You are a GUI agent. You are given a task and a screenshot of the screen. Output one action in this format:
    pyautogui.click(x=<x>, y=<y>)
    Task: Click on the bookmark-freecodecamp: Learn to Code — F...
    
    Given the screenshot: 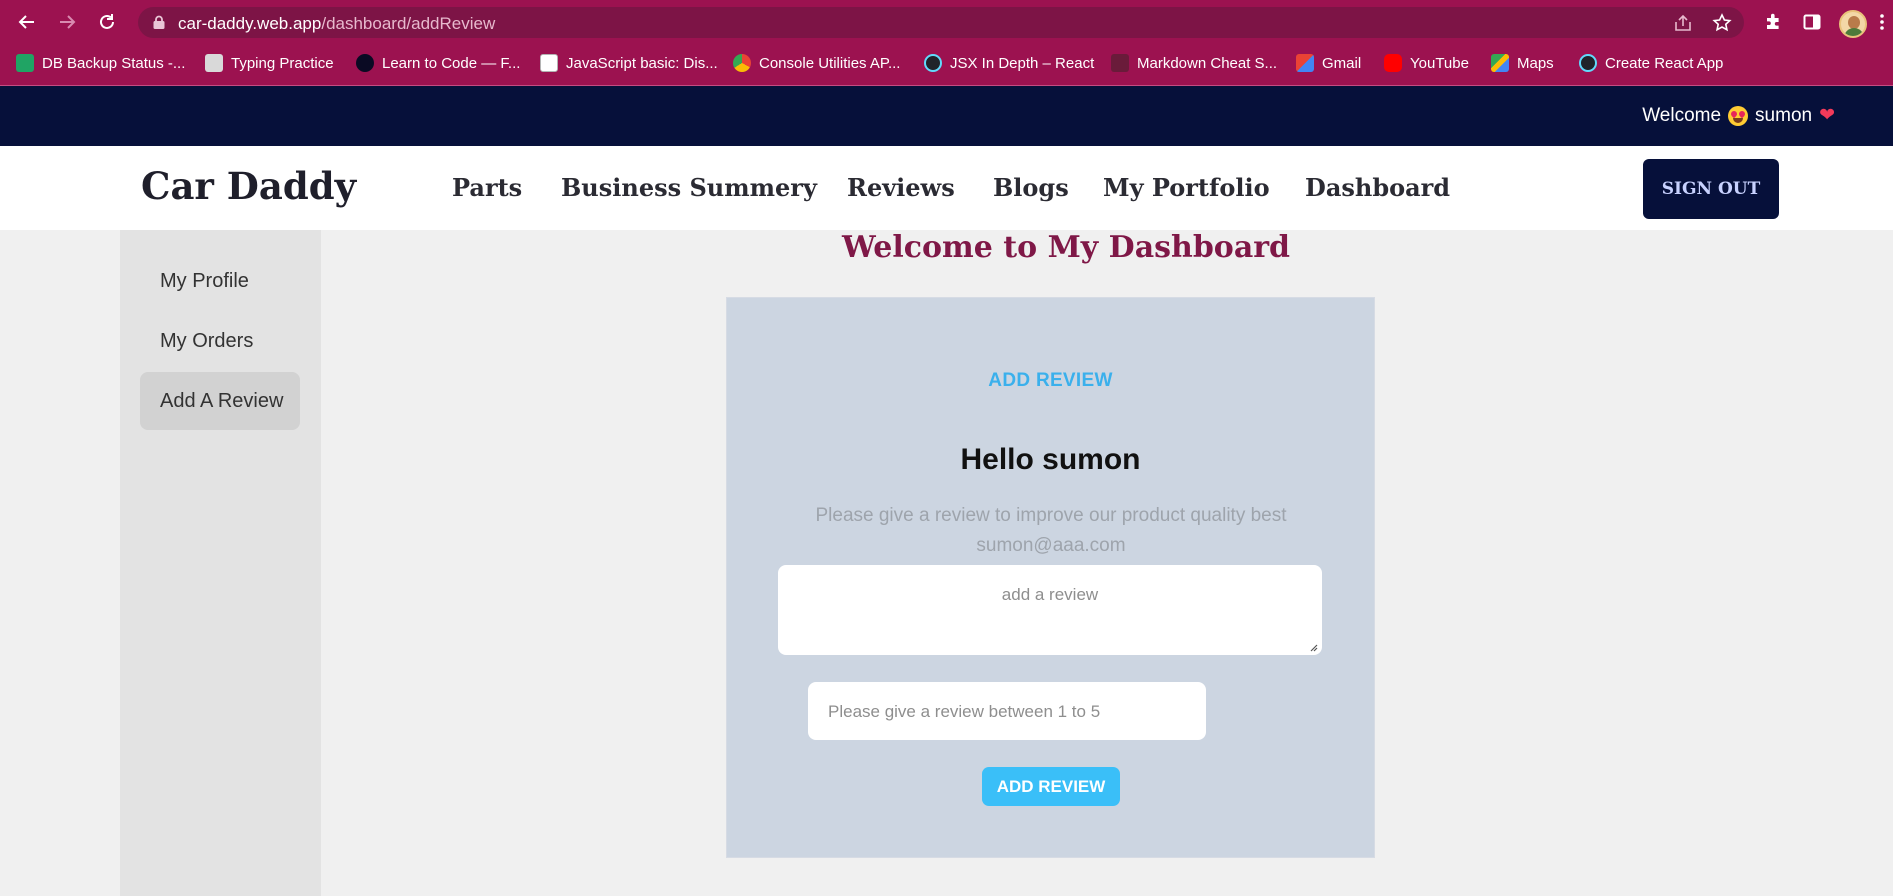 What is the action you would take?
    pyautogui.click(x=438, y=63)
    